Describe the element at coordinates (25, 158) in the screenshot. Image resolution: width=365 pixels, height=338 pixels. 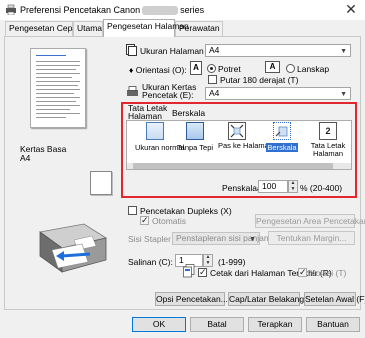
I see `paper-size-label: A4` at that location.